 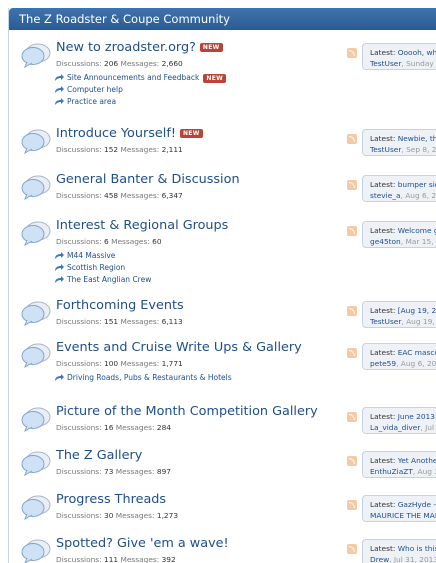 What do you see at coordinates (109, 241) in the screenshot?
I see `forum-stats: Discussions: 6 Messages: 60` at bounding box center [109, 241].